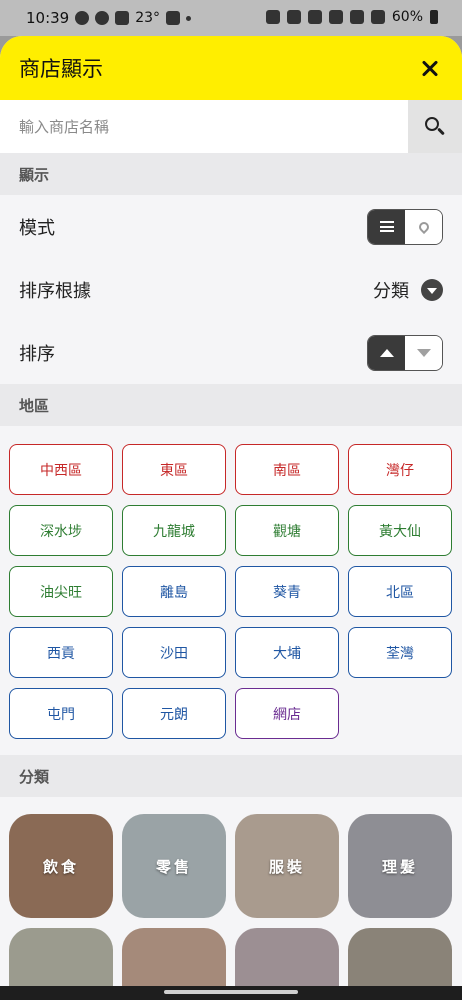 The height and width of the screenshot is (1000, 462). What do you see at coordinates (174, 652) in the screenshot?
I see `district-chip: 沙田` at bounding box center [174, 652].